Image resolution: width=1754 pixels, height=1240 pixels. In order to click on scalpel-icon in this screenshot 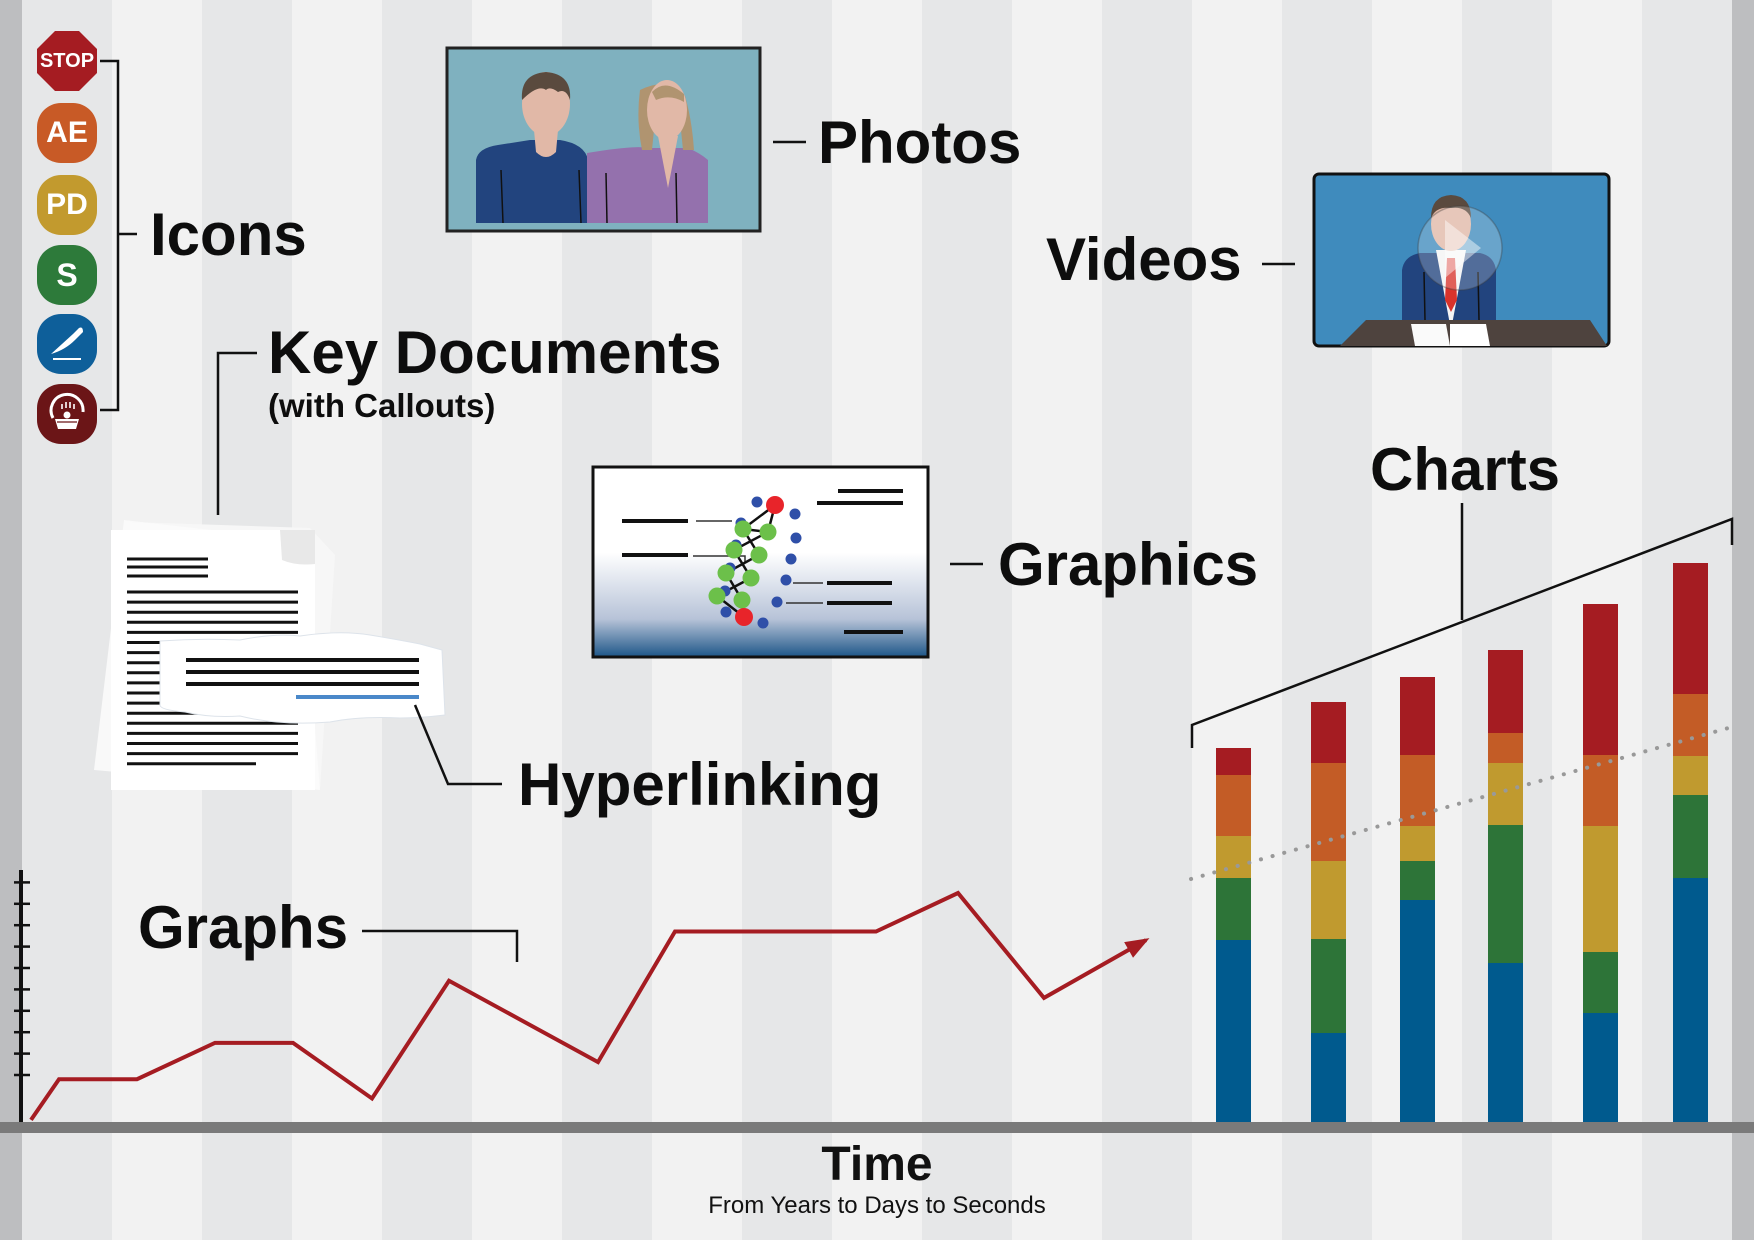, I will do `click(67, 344)`.